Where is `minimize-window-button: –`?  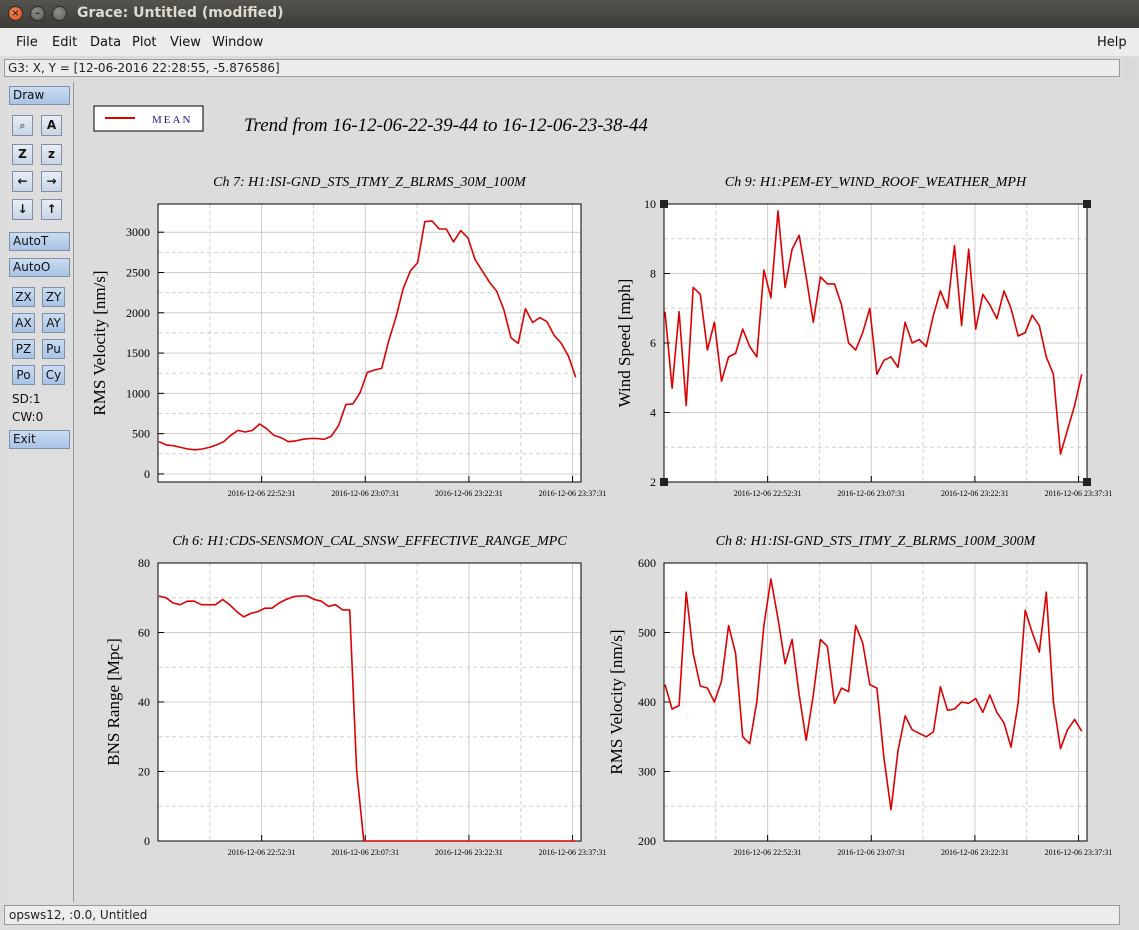 minimize-window-button: – is located at coordinates (37, 13).